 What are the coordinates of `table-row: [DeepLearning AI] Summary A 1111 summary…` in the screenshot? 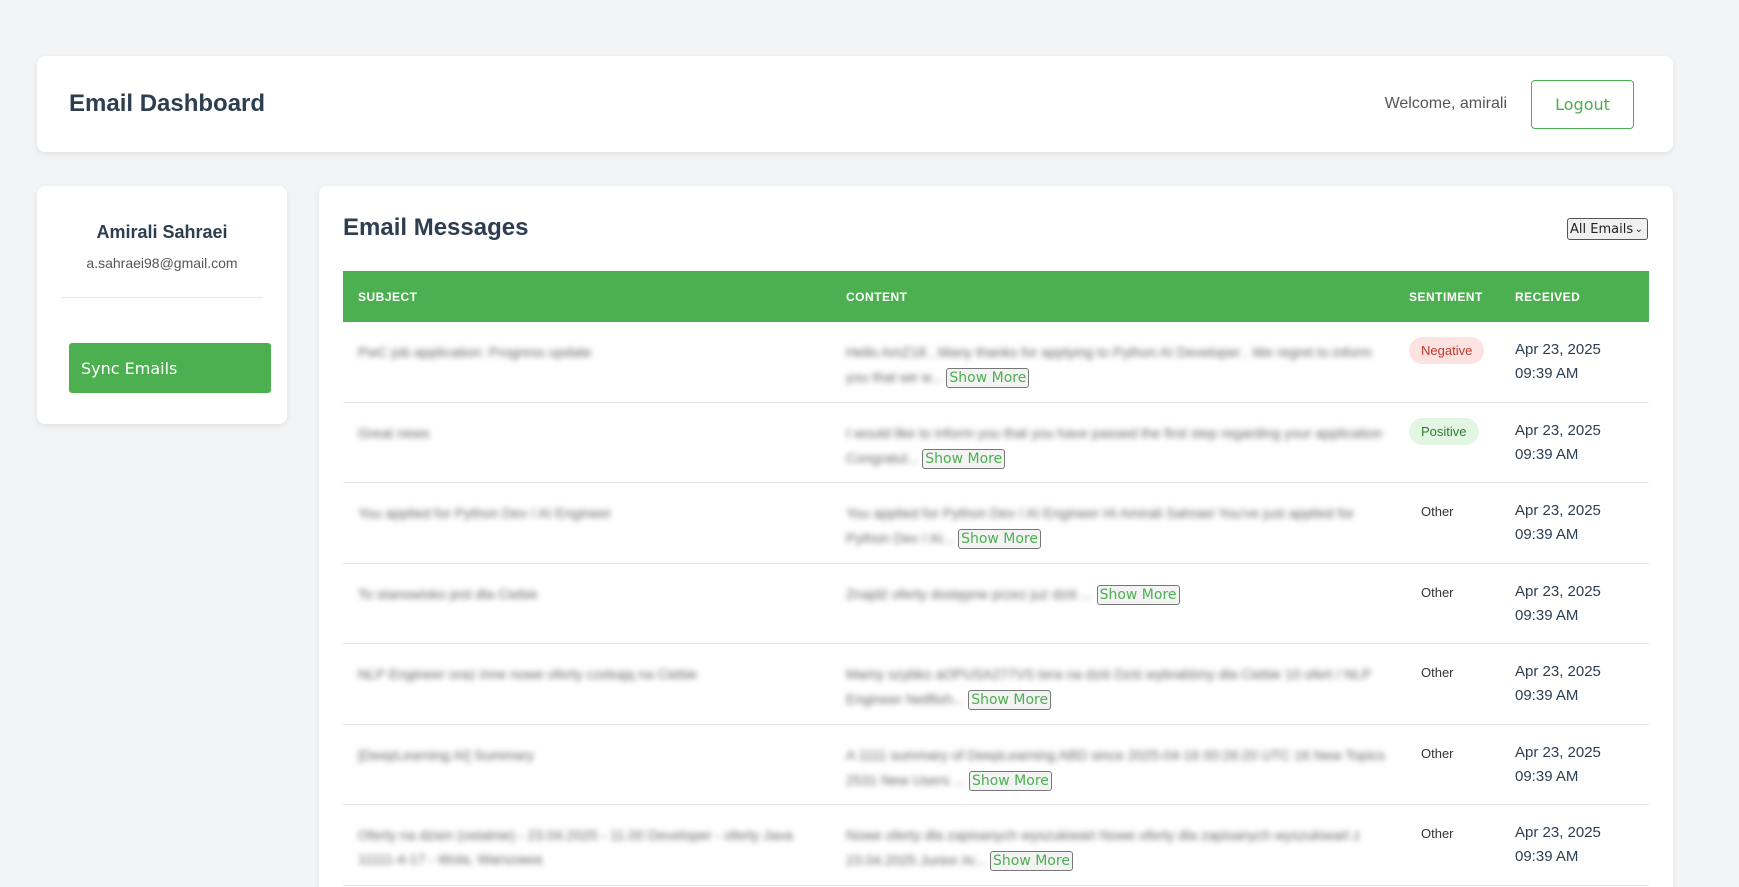 It's located at (996, 764).